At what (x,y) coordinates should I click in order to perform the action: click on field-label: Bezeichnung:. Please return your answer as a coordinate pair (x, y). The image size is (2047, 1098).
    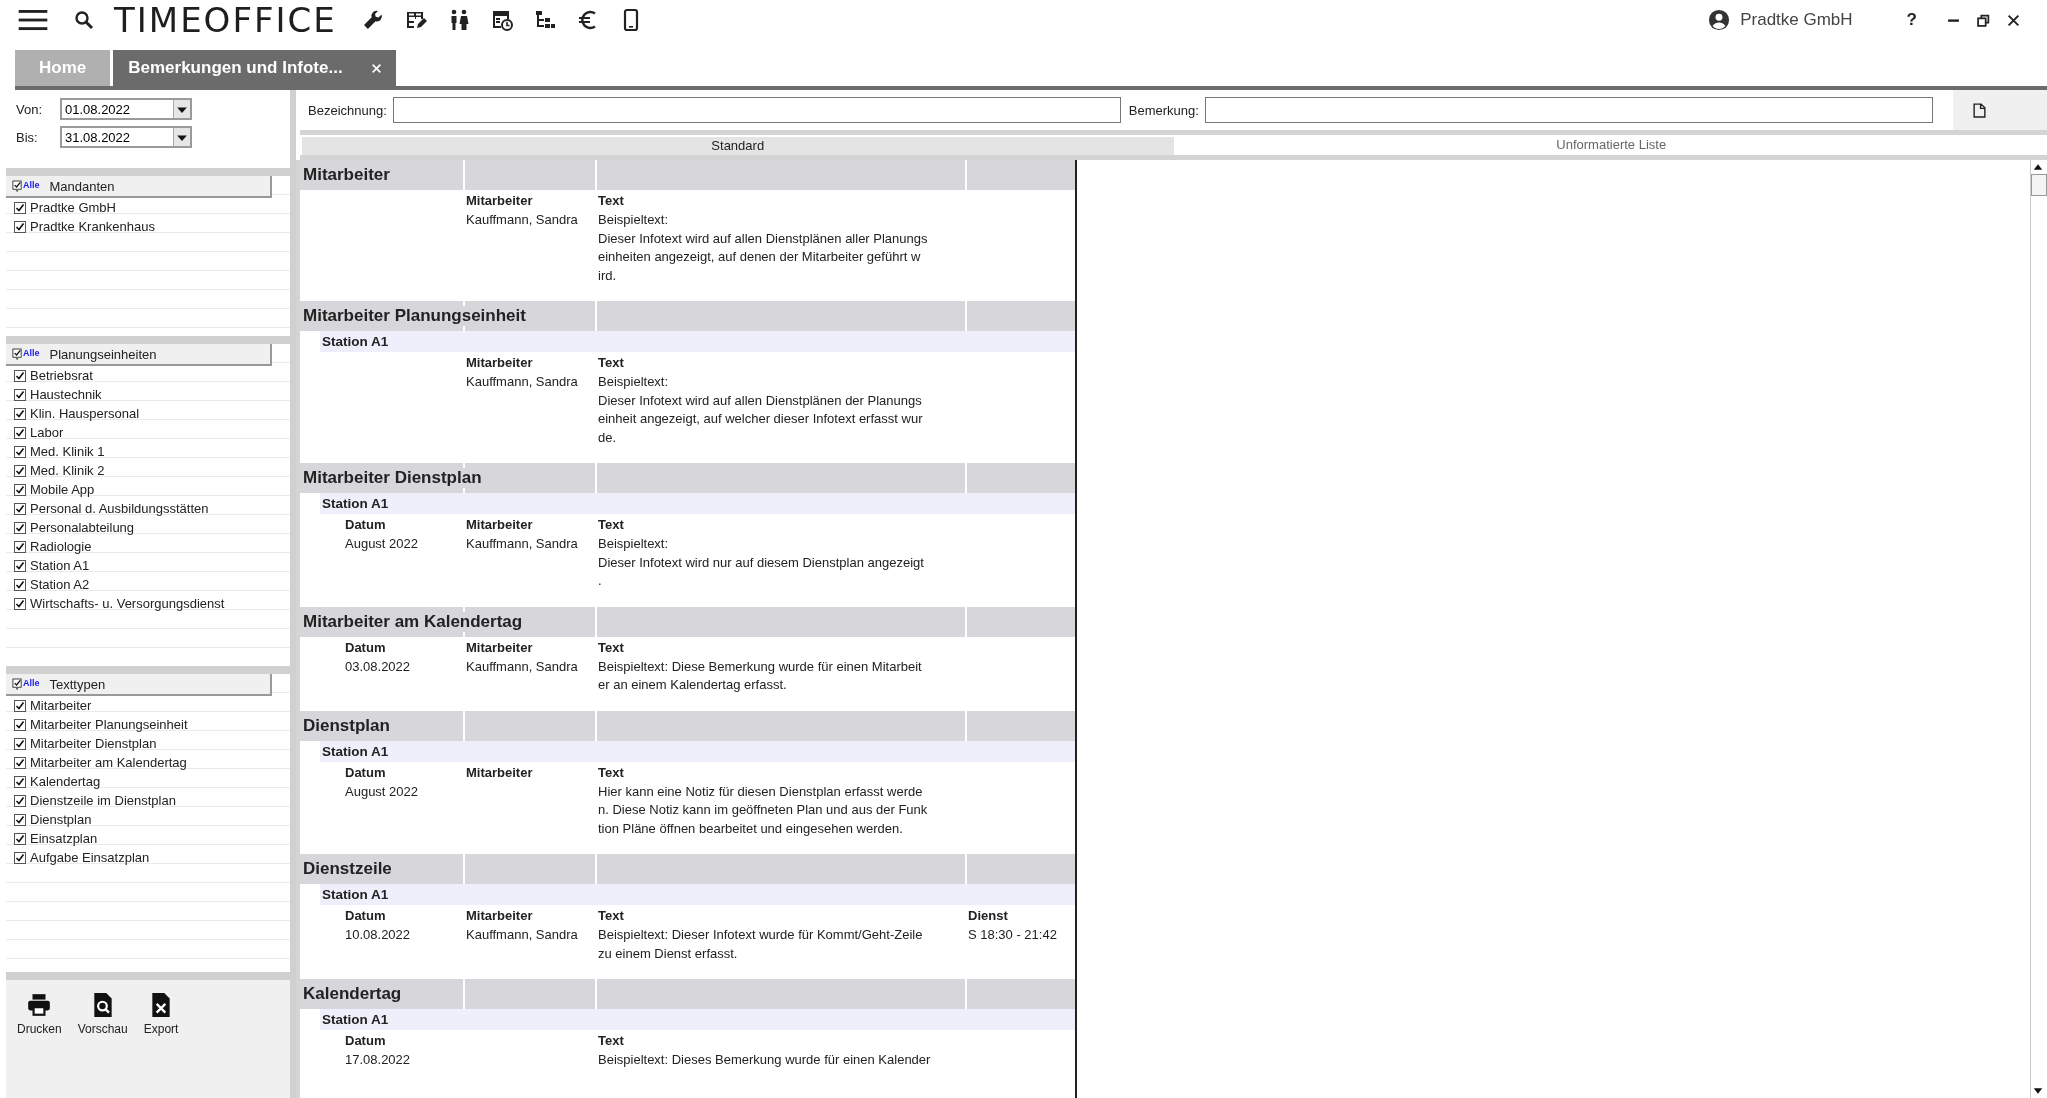
    Looking at the image, I should click on (347, 110).